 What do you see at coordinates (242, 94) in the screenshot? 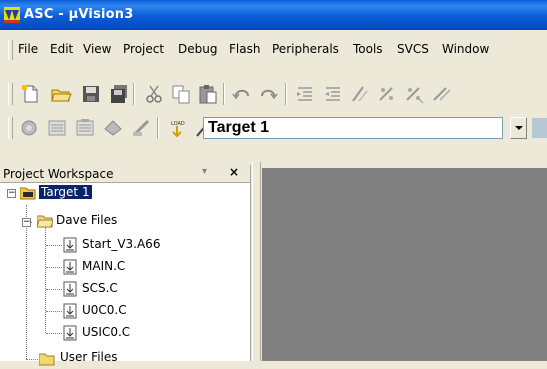
I see `undo-icon` at bounding box center [242, 94].